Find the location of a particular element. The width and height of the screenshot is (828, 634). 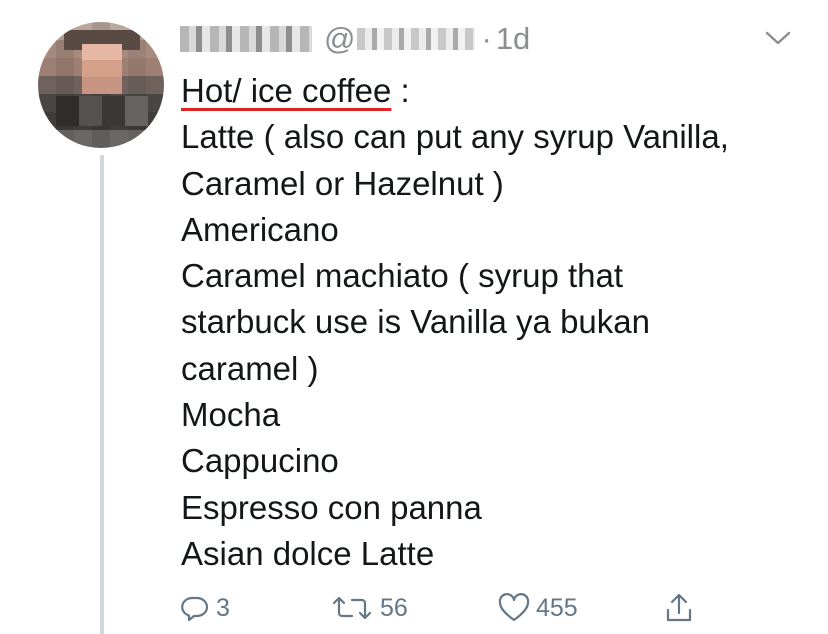

tweet-line: Latte ( also can put any syrup Vanilla, is located at coordinates (455, 137).